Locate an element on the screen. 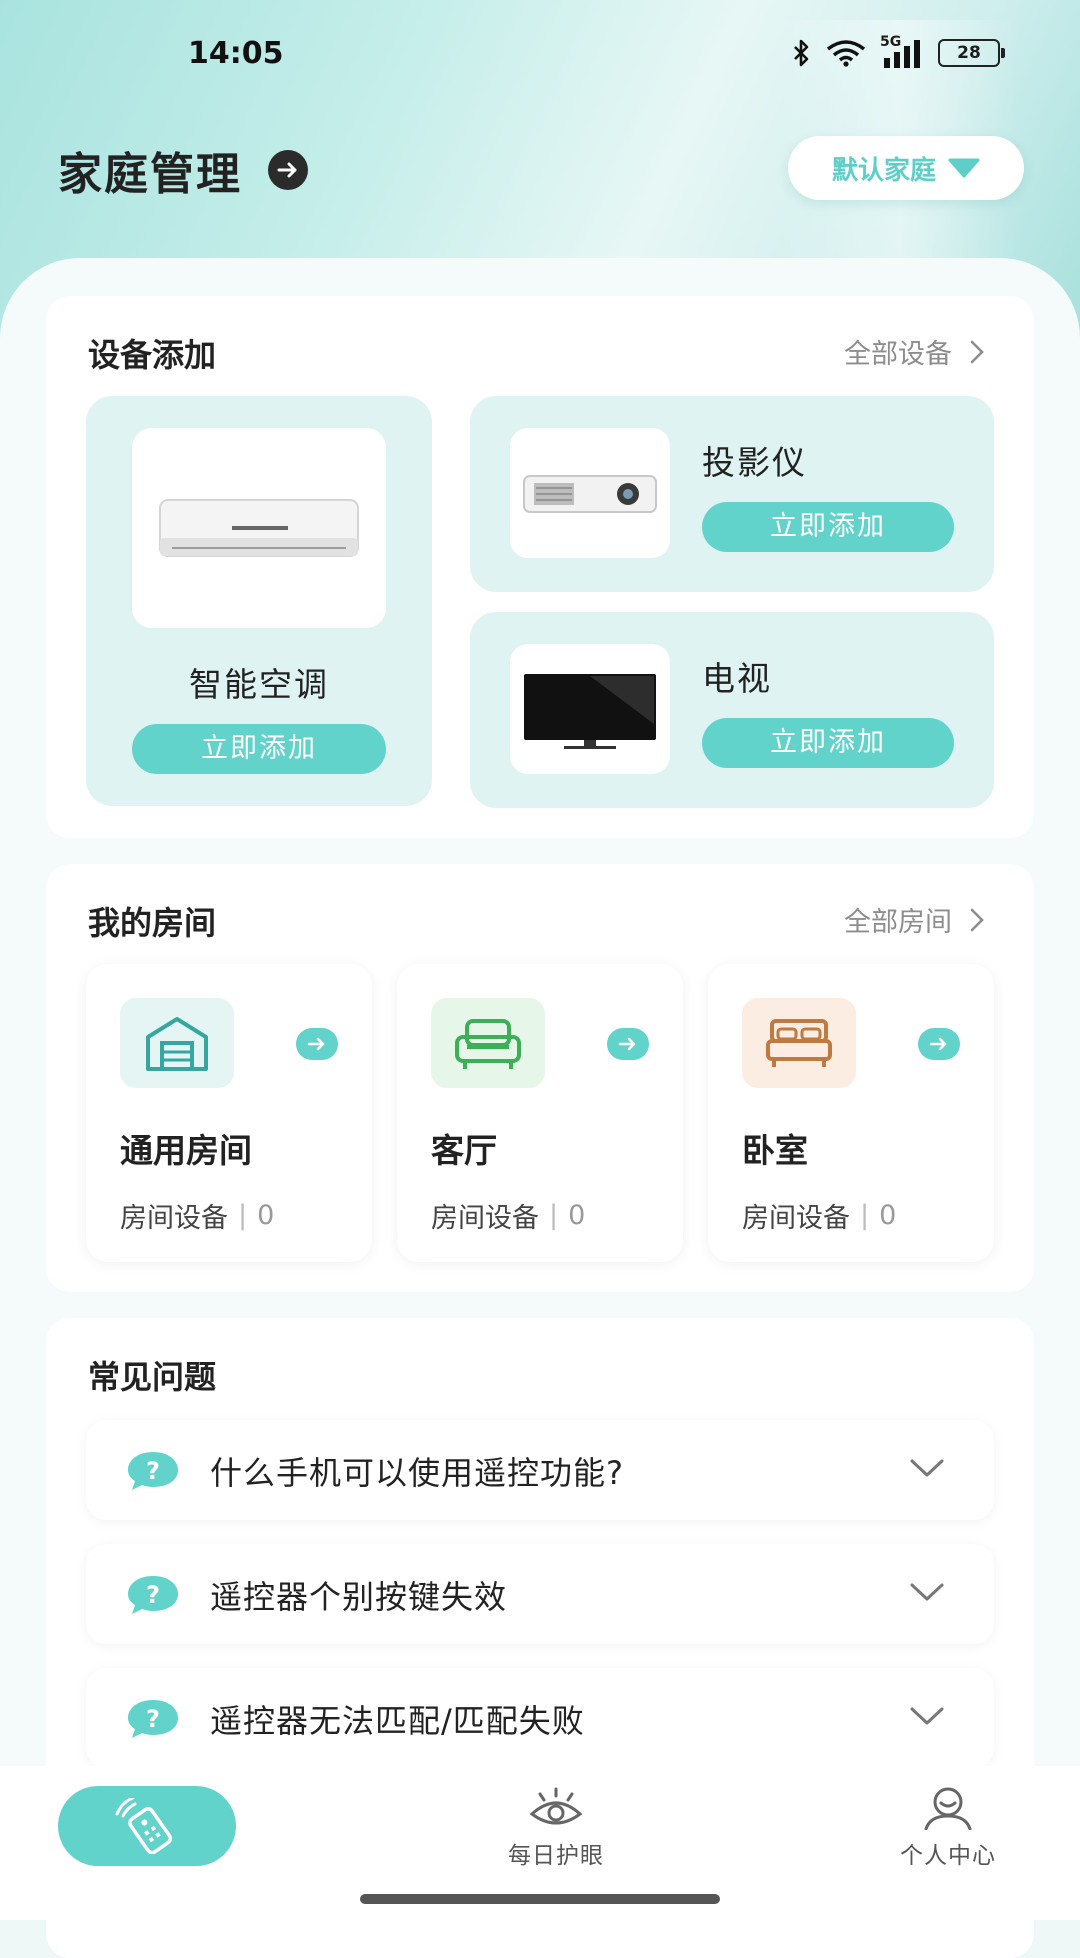 The height and width of the screenshot is (1958, 1080). page-header: 家庭管理 is located at coordinates (183, 170).